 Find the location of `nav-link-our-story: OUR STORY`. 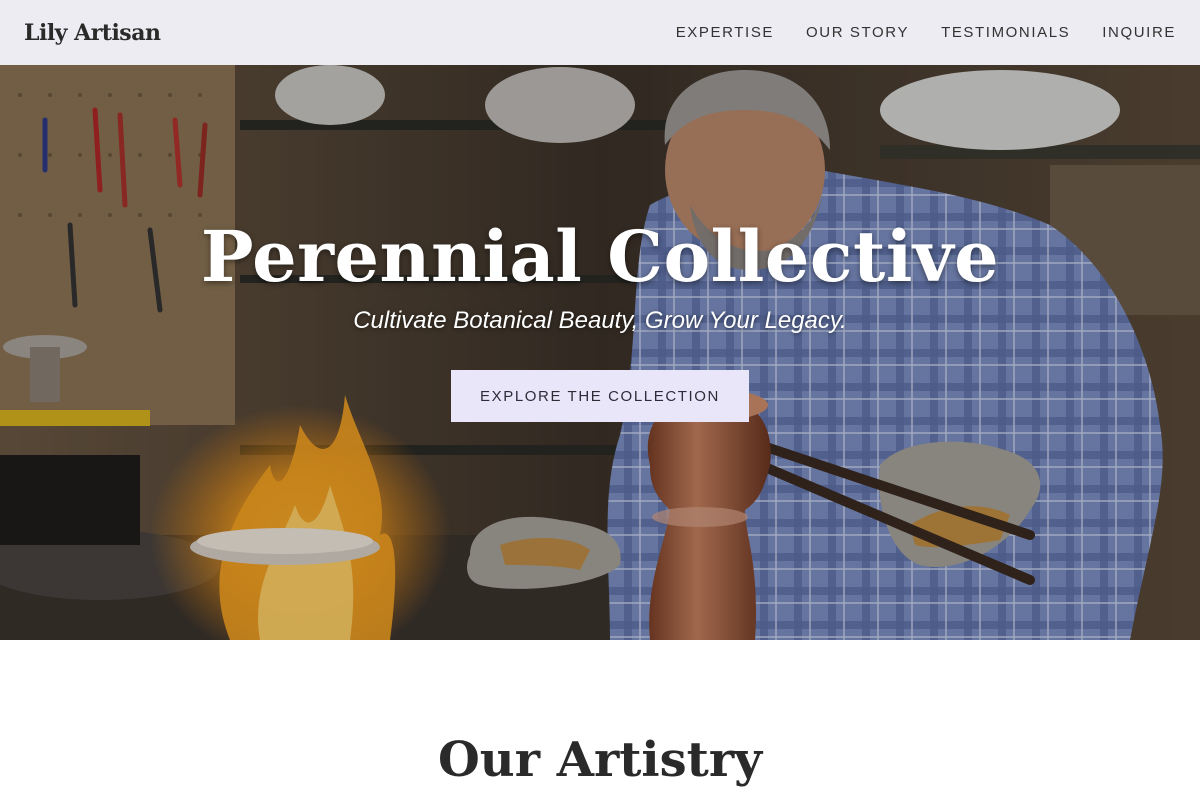

nav-link-our-story: OUR STORY is located at coordinates (857, 32).